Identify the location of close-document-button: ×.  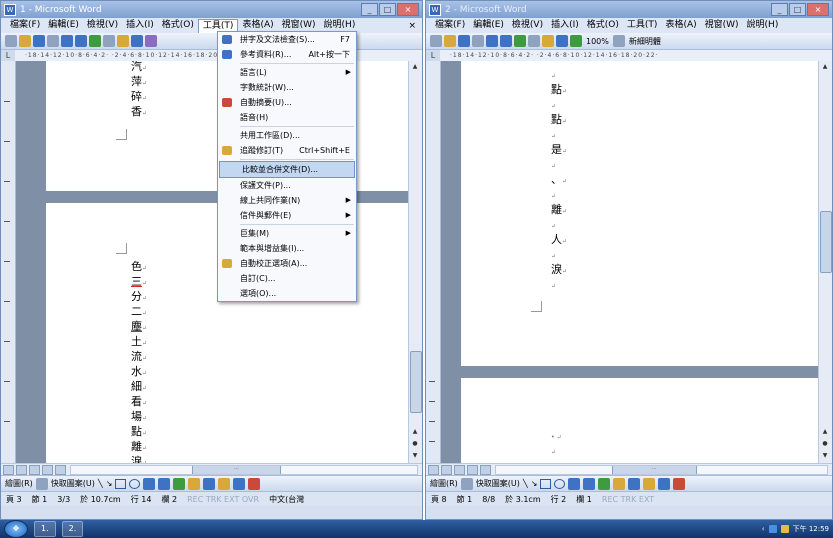
(412, 26).